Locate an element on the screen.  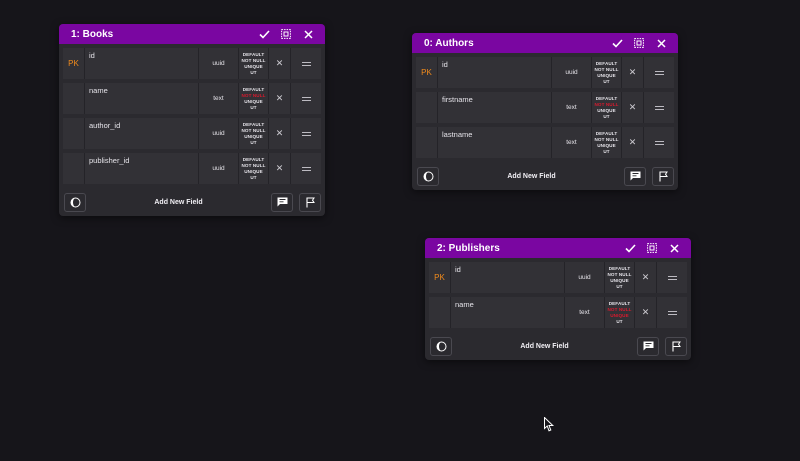
field-name: publisher_id is located at coordinates (142, 168).